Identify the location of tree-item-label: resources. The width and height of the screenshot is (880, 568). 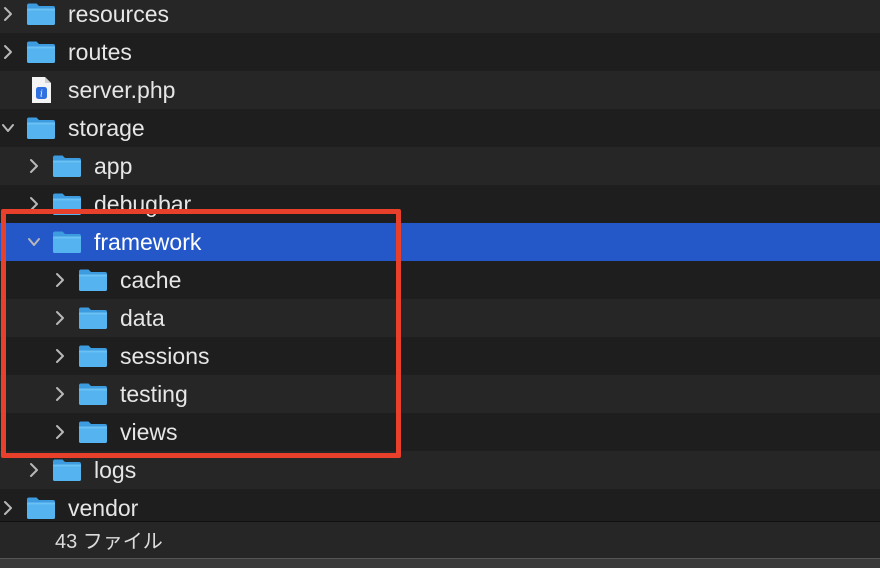
(118, 14).